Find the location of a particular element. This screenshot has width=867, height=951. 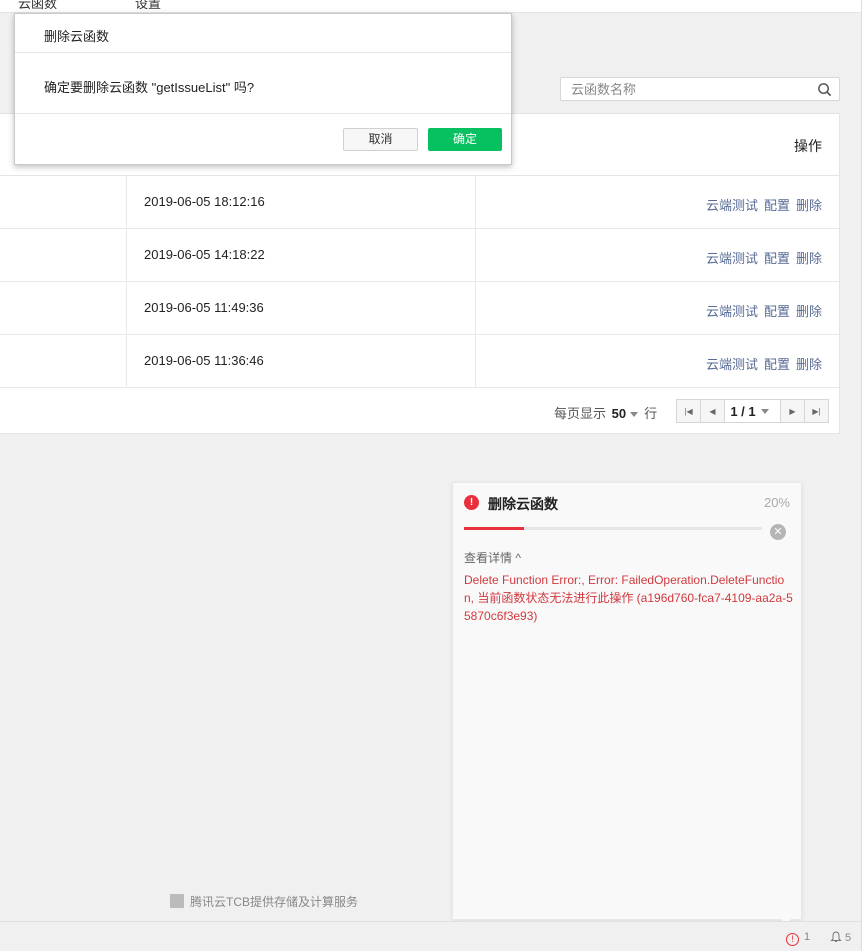

tab-settings: 设置 is located at coordinates (148, 6).